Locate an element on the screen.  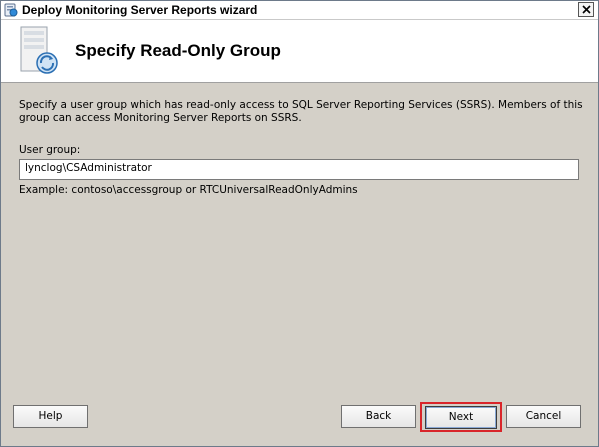
close-icon is located at coordinates (586, 9).